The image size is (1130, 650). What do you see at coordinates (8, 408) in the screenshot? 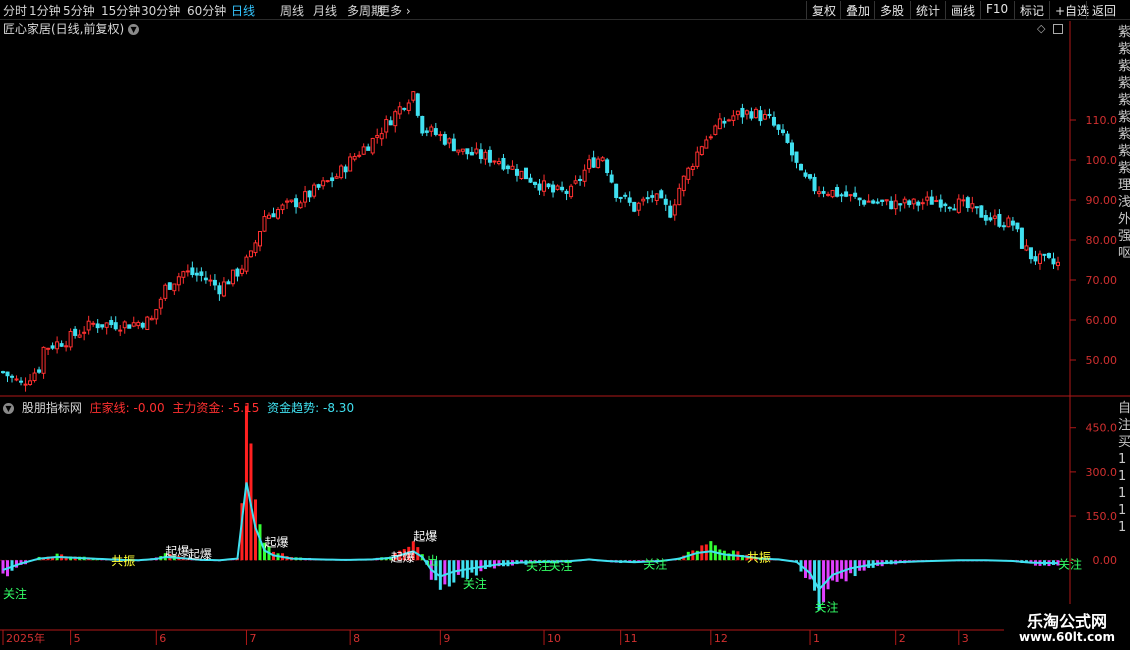
I see `chevron-down-icon: ▼` at bounding box center [8, 408].